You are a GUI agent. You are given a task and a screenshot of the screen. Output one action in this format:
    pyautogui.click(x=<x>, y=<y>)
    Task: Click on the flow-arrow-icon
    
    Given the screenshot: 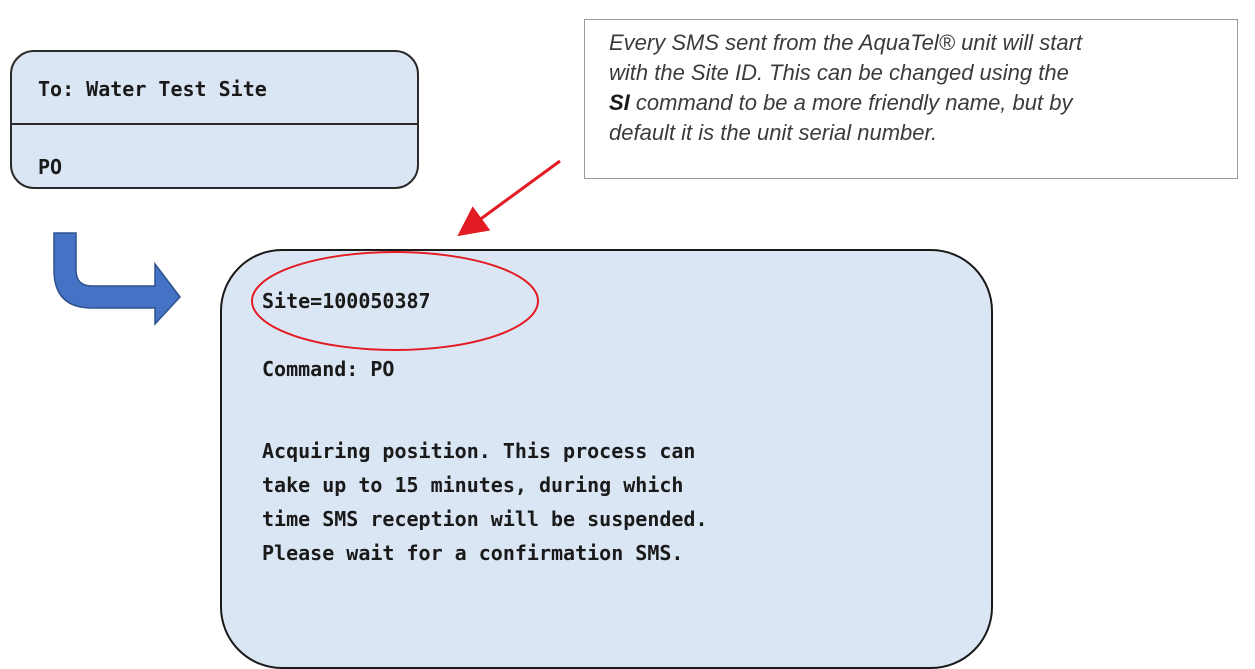 What is the action you would take?
    pyautogui.click(x=117, y=279)
    